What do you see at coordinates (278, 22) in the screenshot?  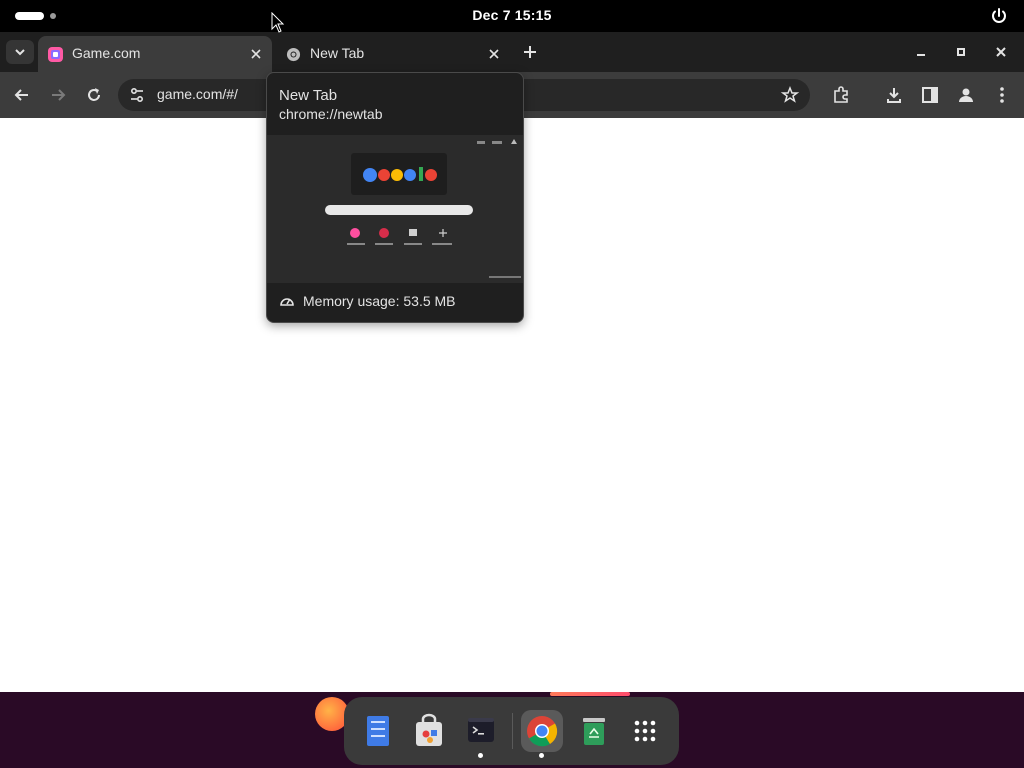 I see `mouse-cursor-icon` at bounding box center [278, 22].